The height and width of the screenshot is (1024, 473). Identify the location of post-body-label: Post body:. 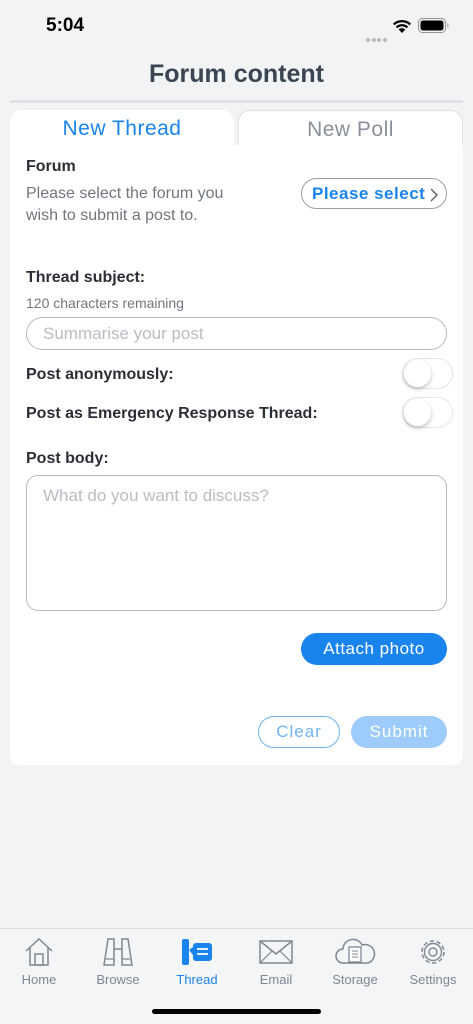
(67, 458).